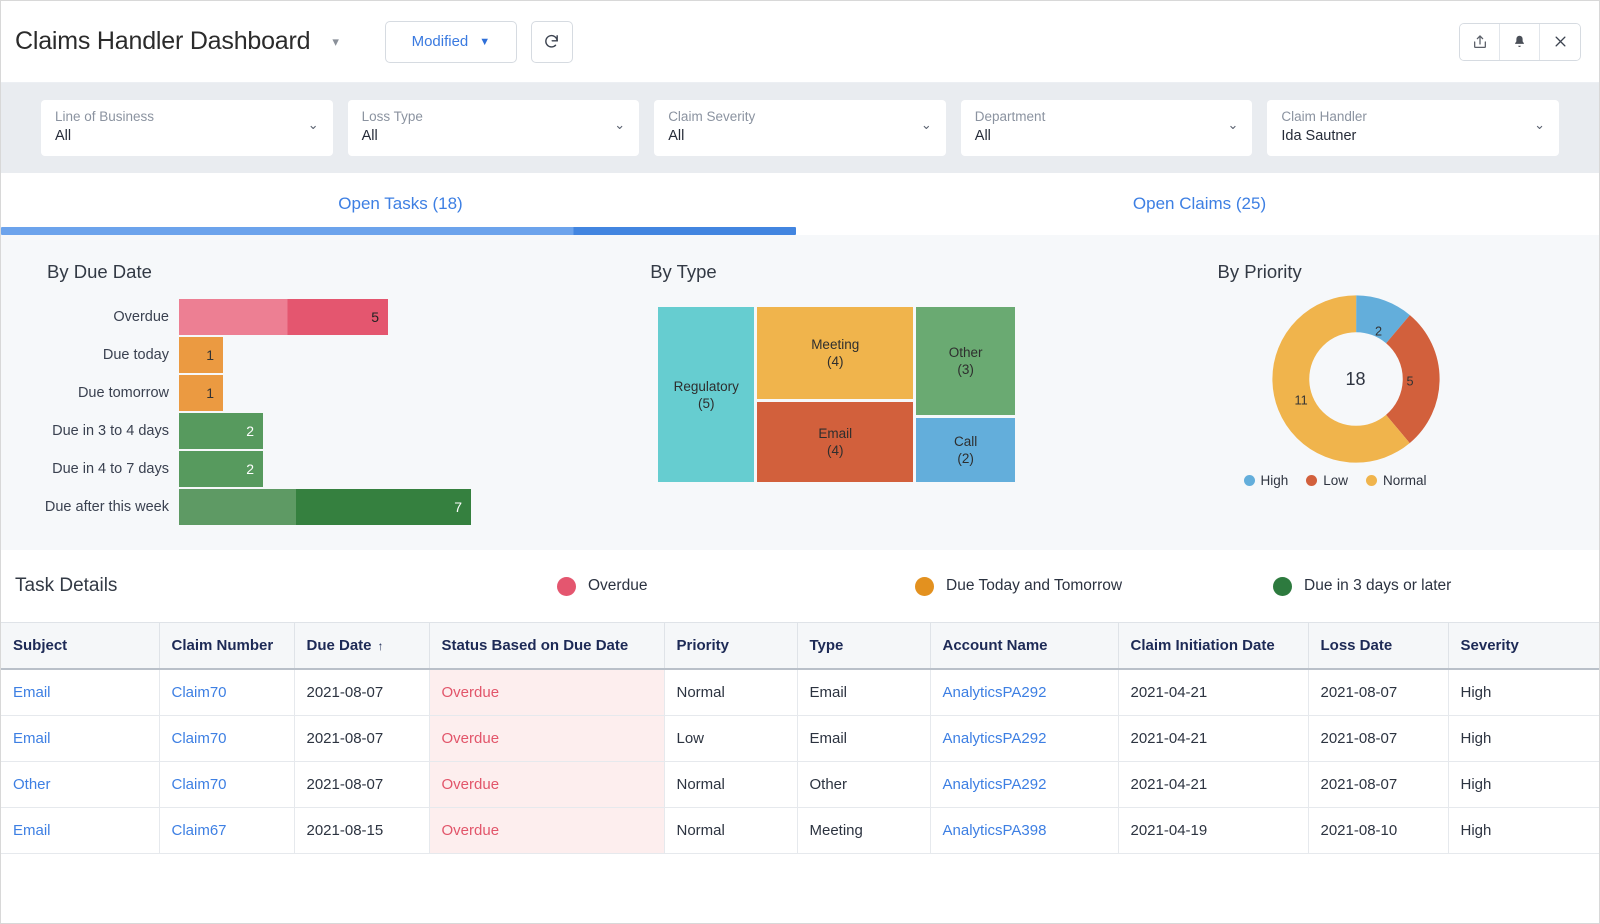  I want to click on active-tab-indicator, so click(398, 231).